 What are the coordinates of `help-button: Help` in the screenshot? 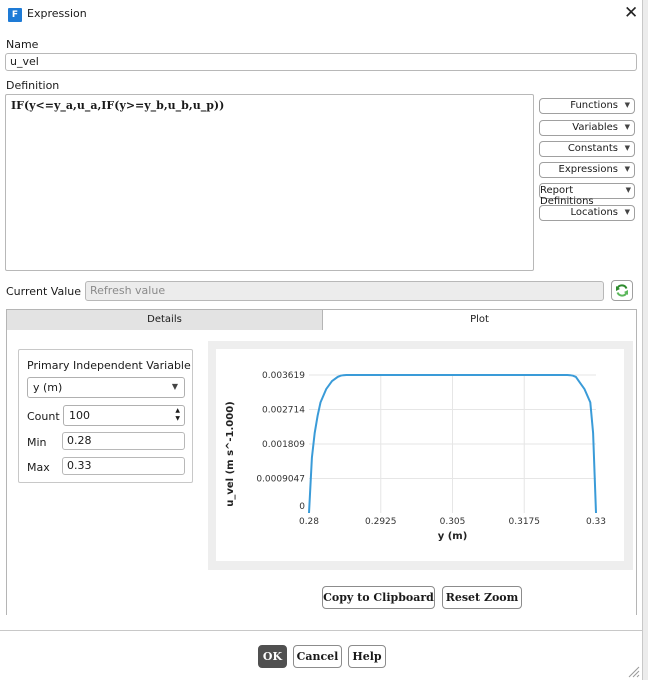 It's located at (367, 656).